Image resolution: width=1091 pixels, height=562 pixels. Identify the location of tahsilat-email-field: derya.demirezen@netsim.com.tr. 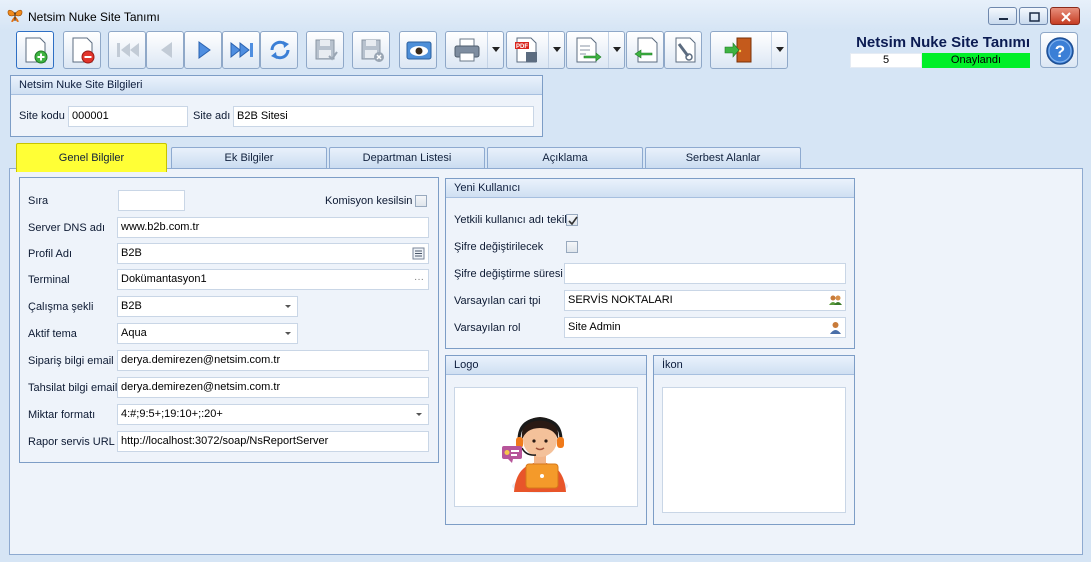
(273, 387).